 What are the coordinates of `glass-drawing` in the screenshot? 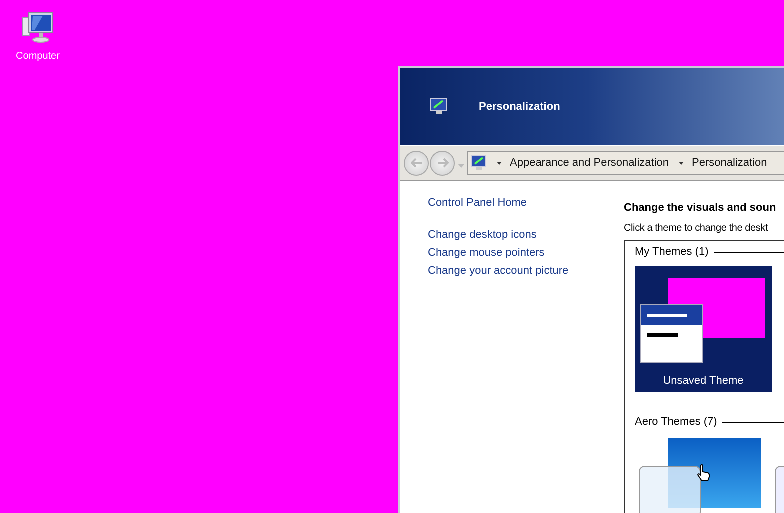 It's located at (670, 489).